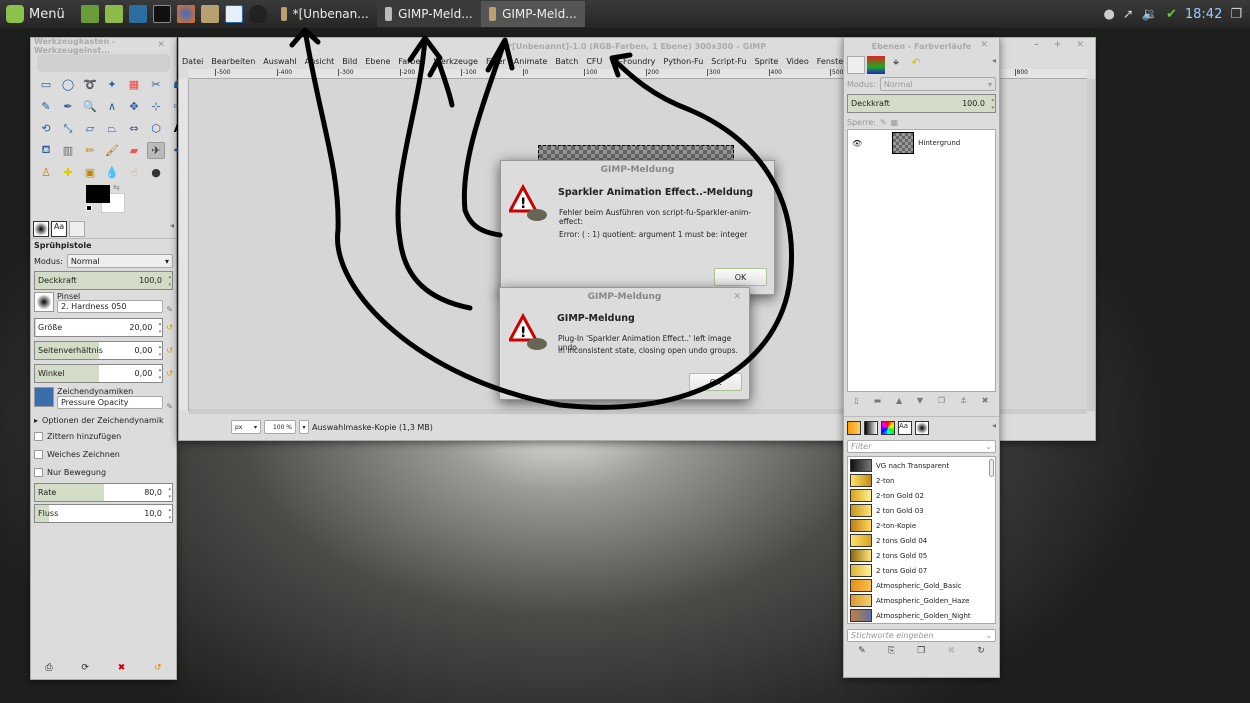 The width and height of the screenshot is (1250, 703). Describe the element at coordinates (921, 635) in the screenshot. I see `tags-input: Stichworte eingeben ⌄` at that location.